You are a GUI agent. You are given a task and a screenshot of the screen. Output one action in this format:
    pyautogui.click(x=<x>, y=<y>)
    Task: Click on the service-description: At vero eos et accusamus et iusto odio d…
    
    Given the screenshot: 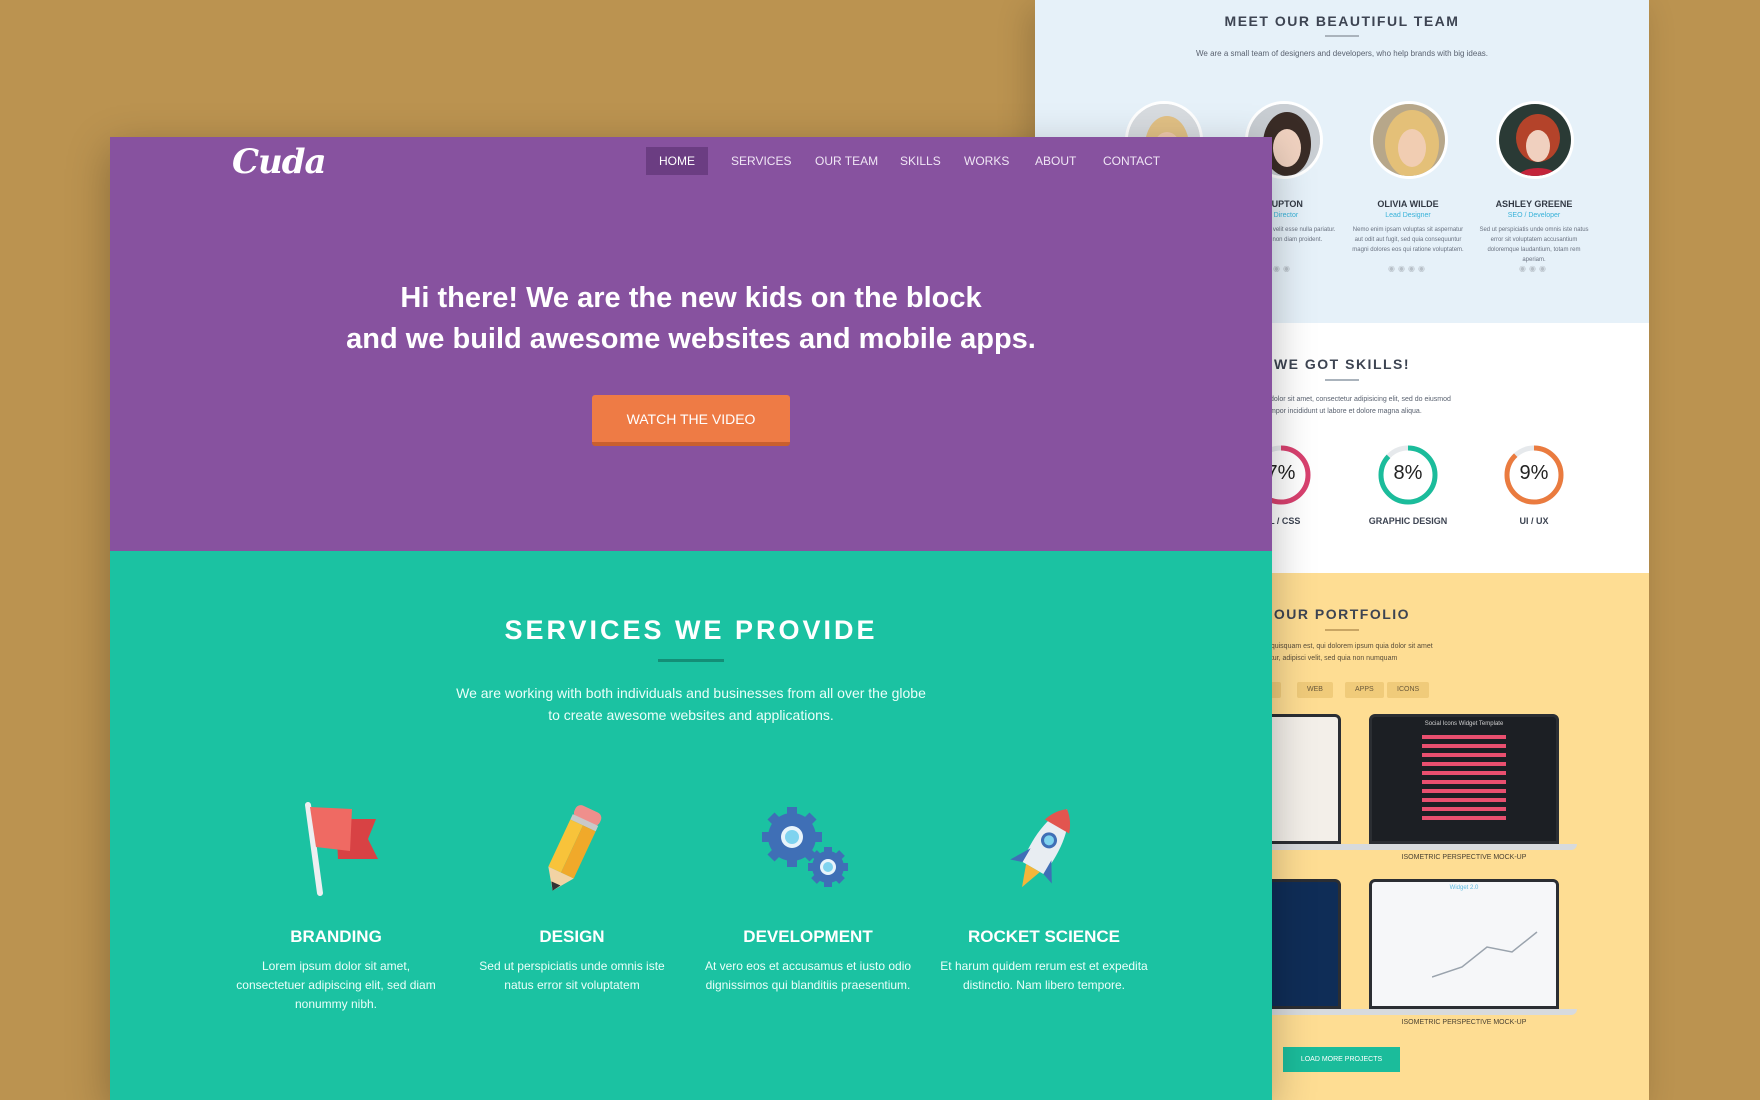 What is the action you would take?
    pyautogui.click(x=808, y=975)
    